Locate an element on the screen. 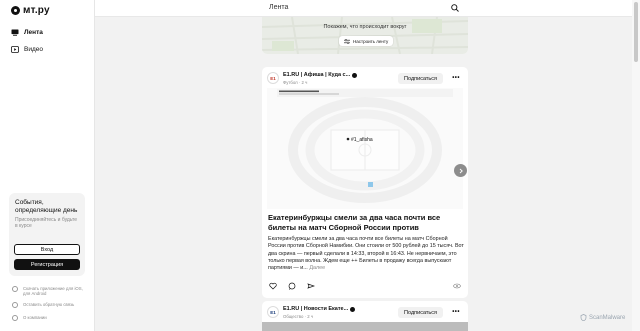  post-category: Футбол is located at coordinates (290, 82).